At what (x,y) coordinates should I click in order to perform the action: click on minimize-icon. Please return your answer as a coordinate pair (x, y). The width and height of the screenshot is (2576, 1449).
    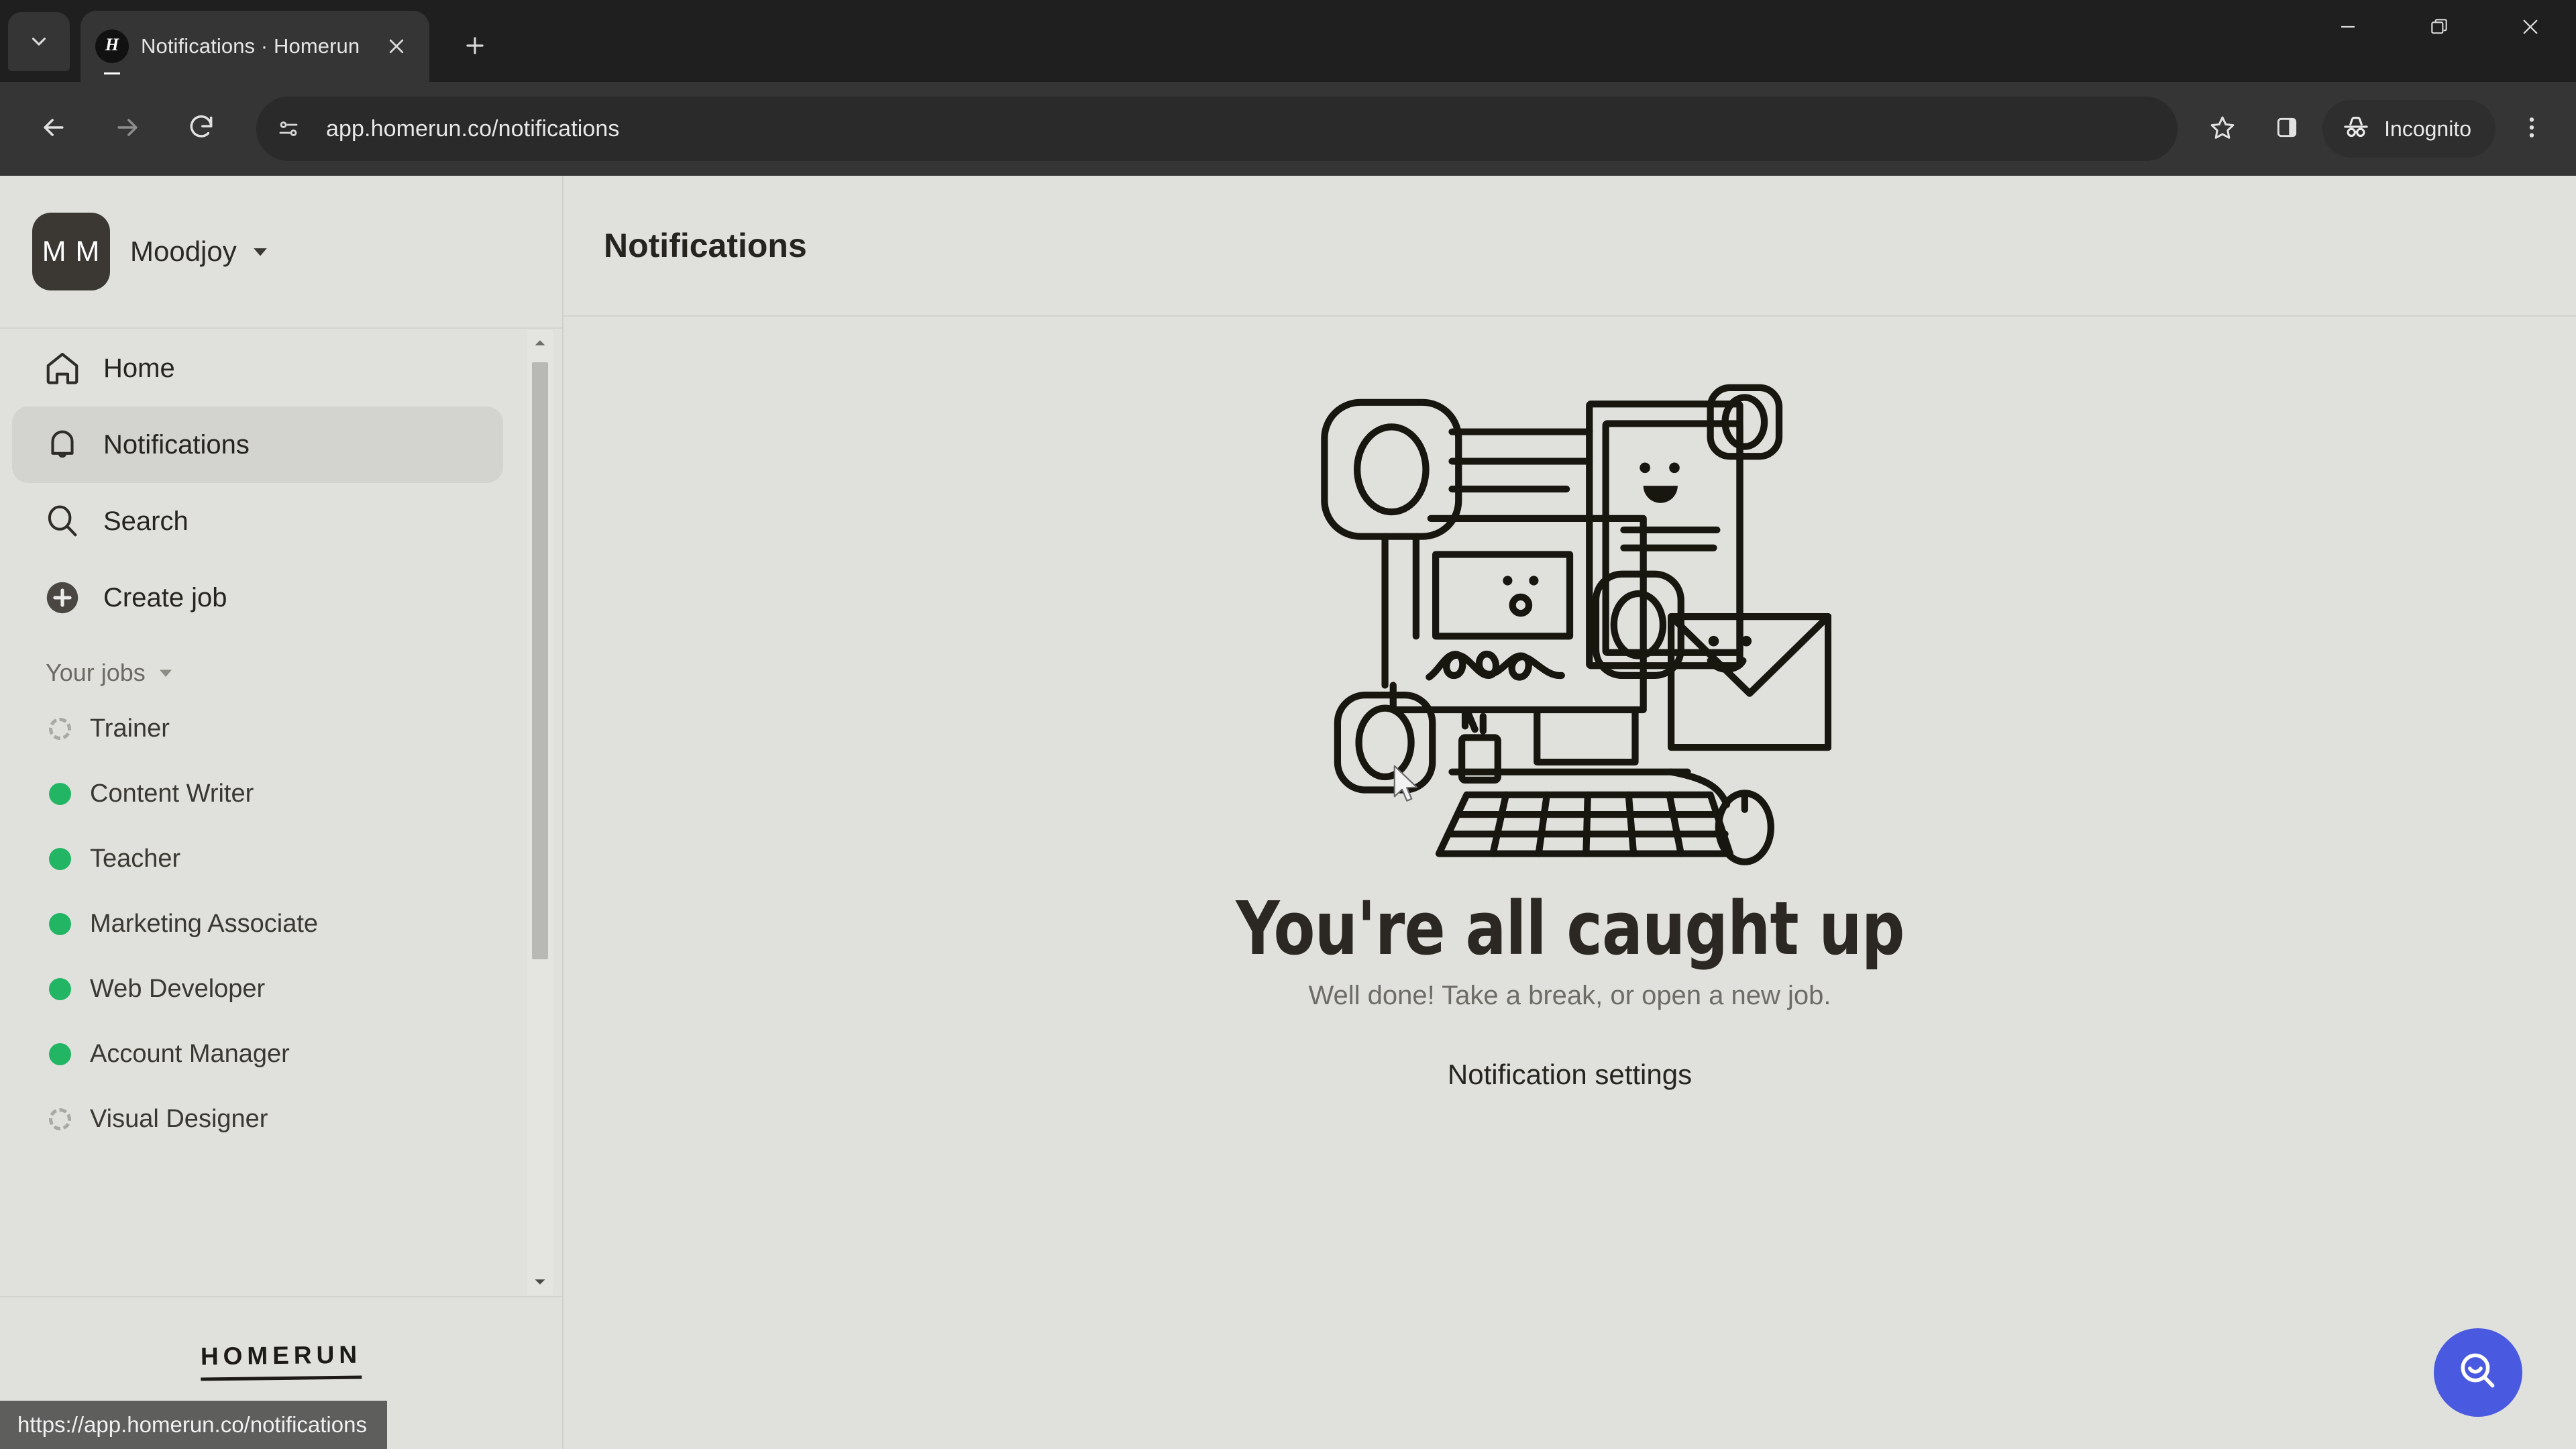
    Looking at the image, I should click on (2348, 28).